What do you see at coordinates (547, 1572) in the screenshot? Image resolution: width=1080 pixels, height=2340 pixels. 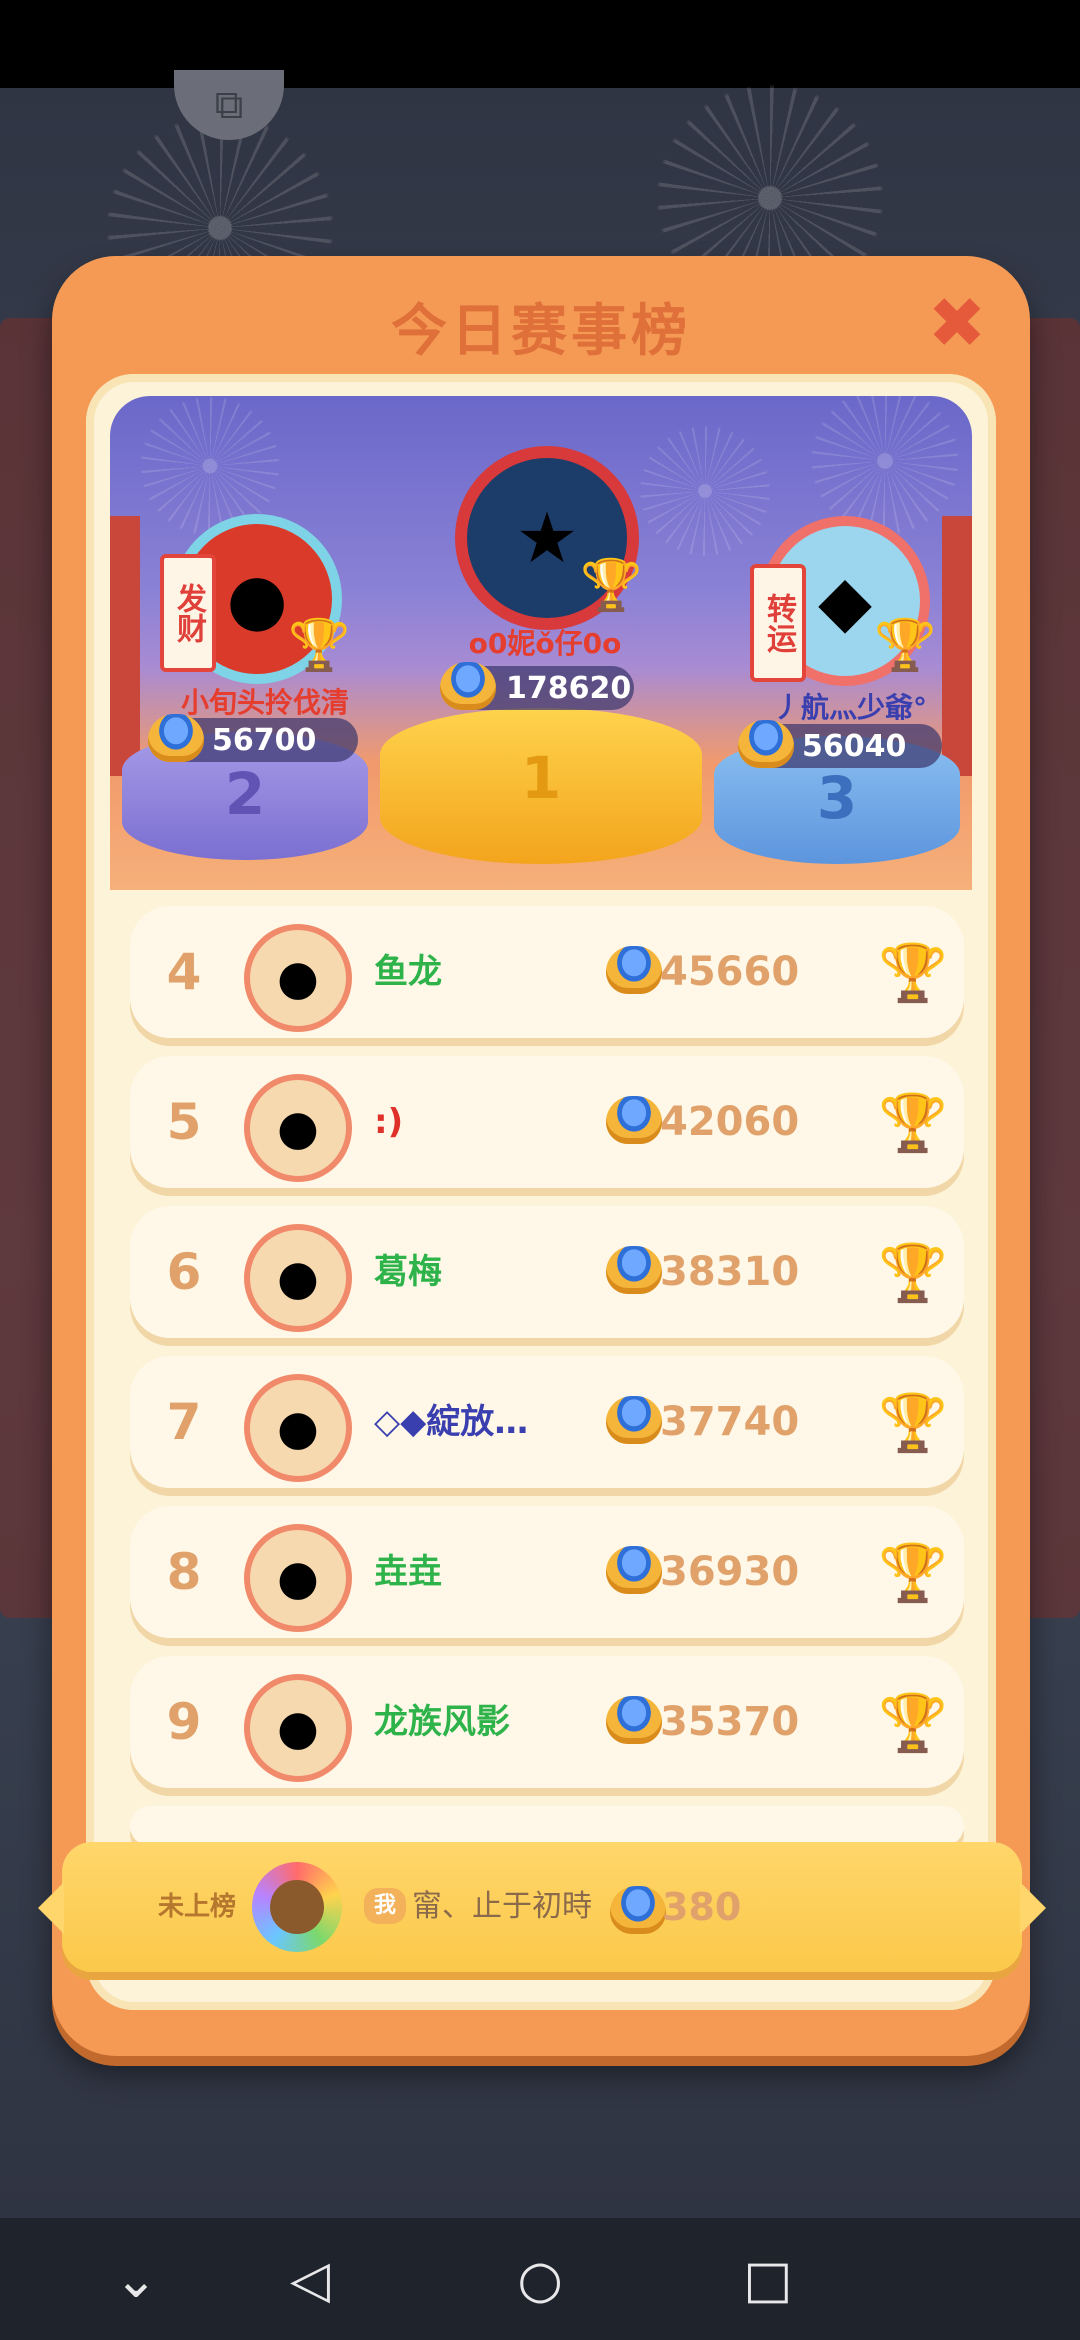 I see `leaderboard-row: 8 ● 垚垚 36930 🏆` at bounding box center [547, 1572].